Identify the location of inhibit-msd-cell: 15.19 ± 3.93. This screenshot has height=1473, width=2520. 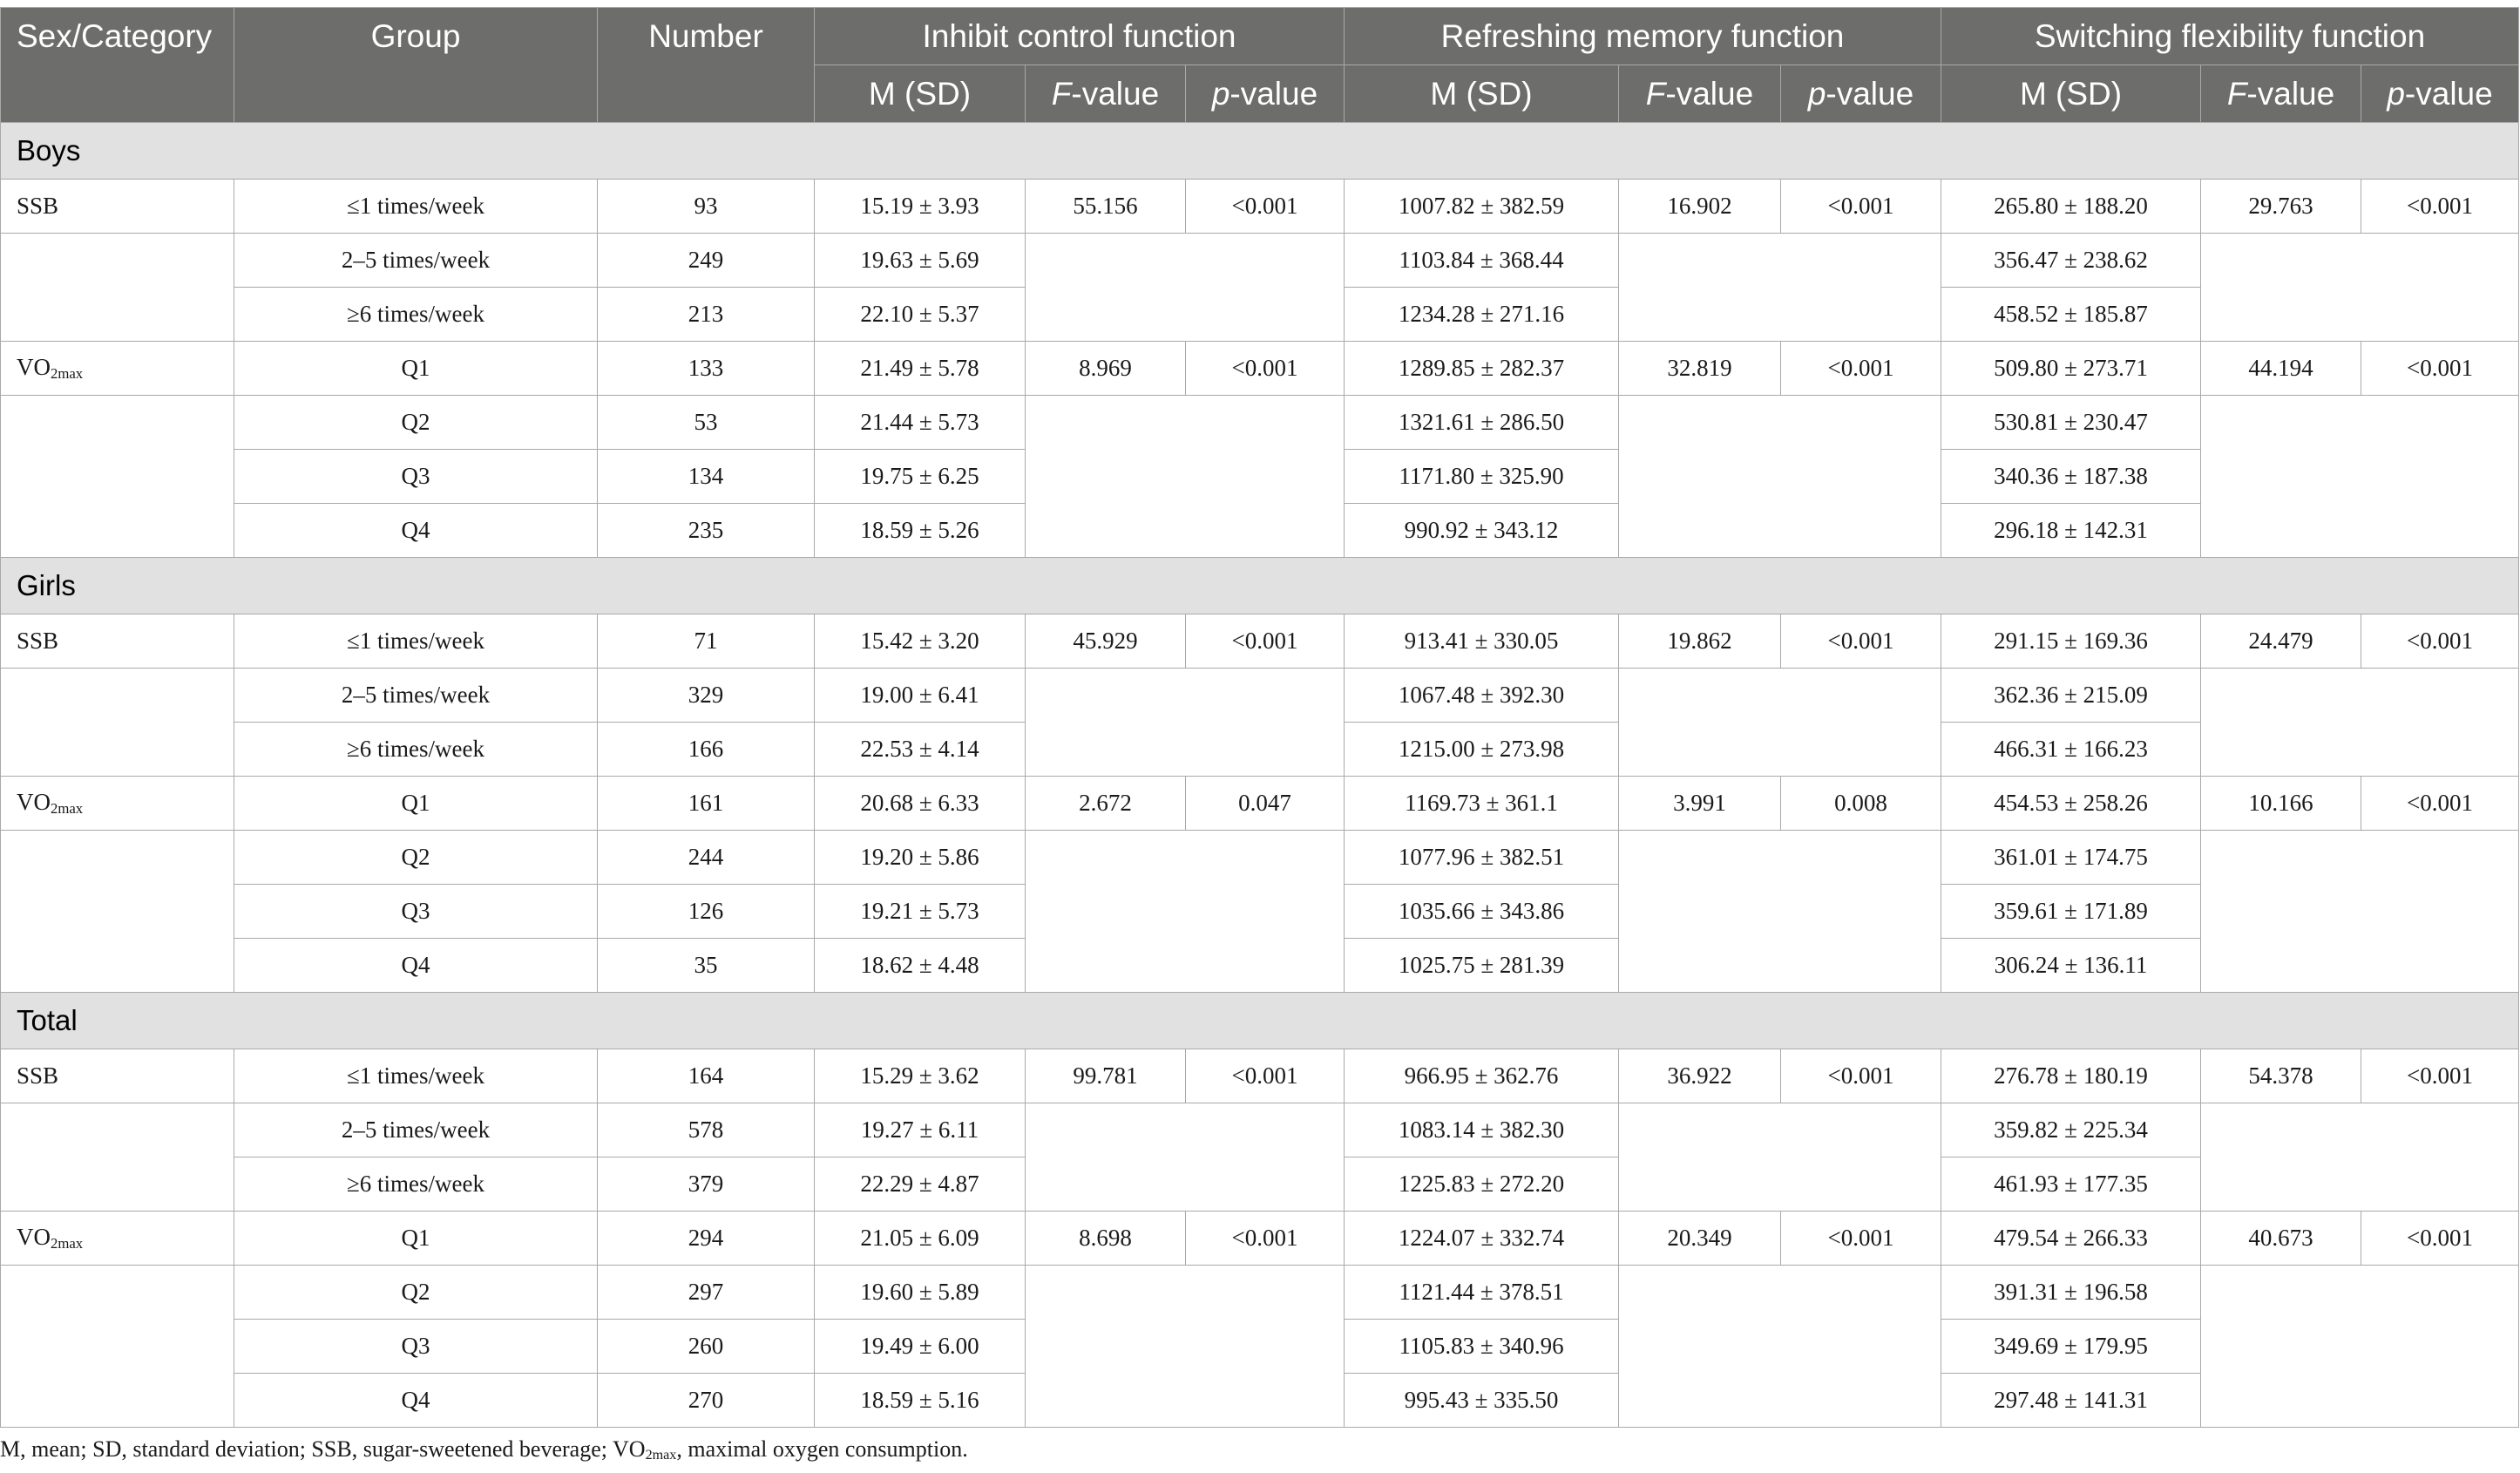
(920, 206).